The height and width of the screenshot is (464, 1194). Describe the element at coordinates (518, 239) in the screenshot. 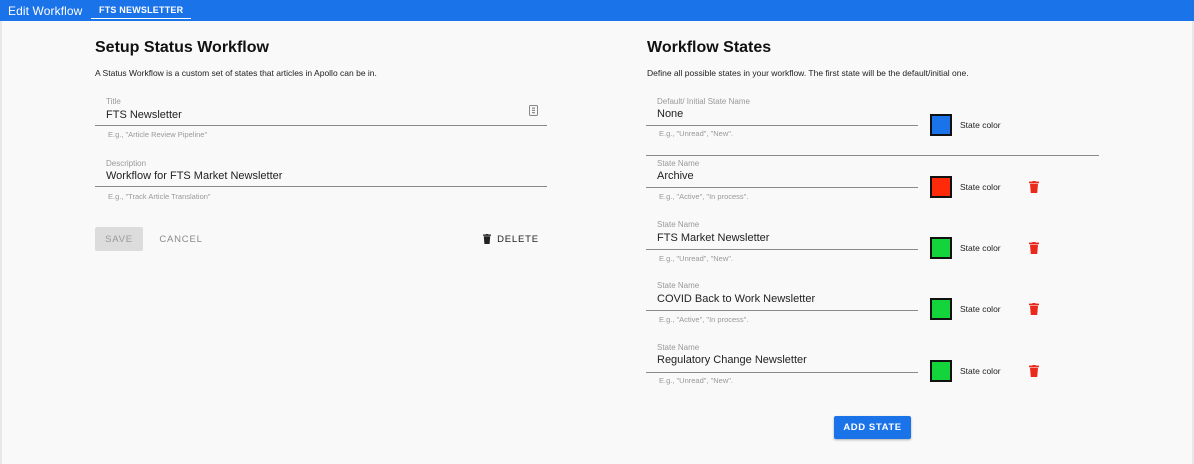

I see `delete-label: DELETE` at that location.